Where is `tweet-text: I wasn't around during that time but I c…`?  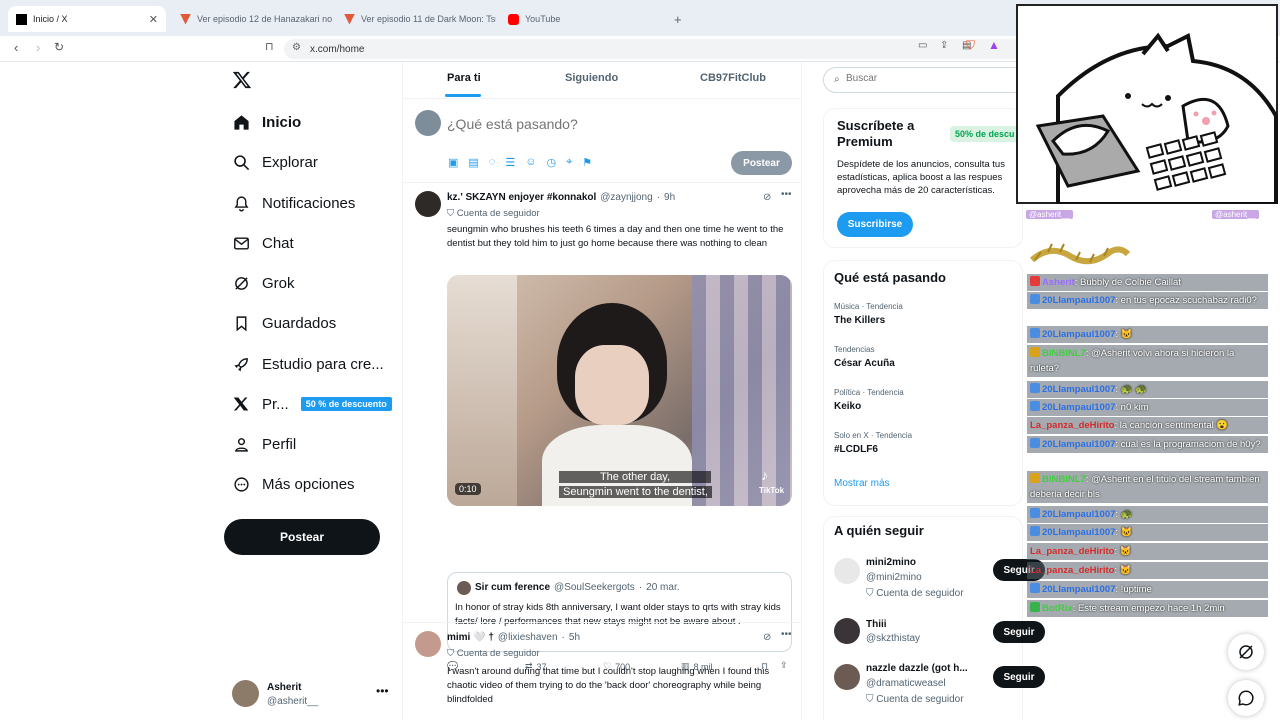 tweet-text: I wasn't around during that time but I c… is located at coordinates (608, 685).